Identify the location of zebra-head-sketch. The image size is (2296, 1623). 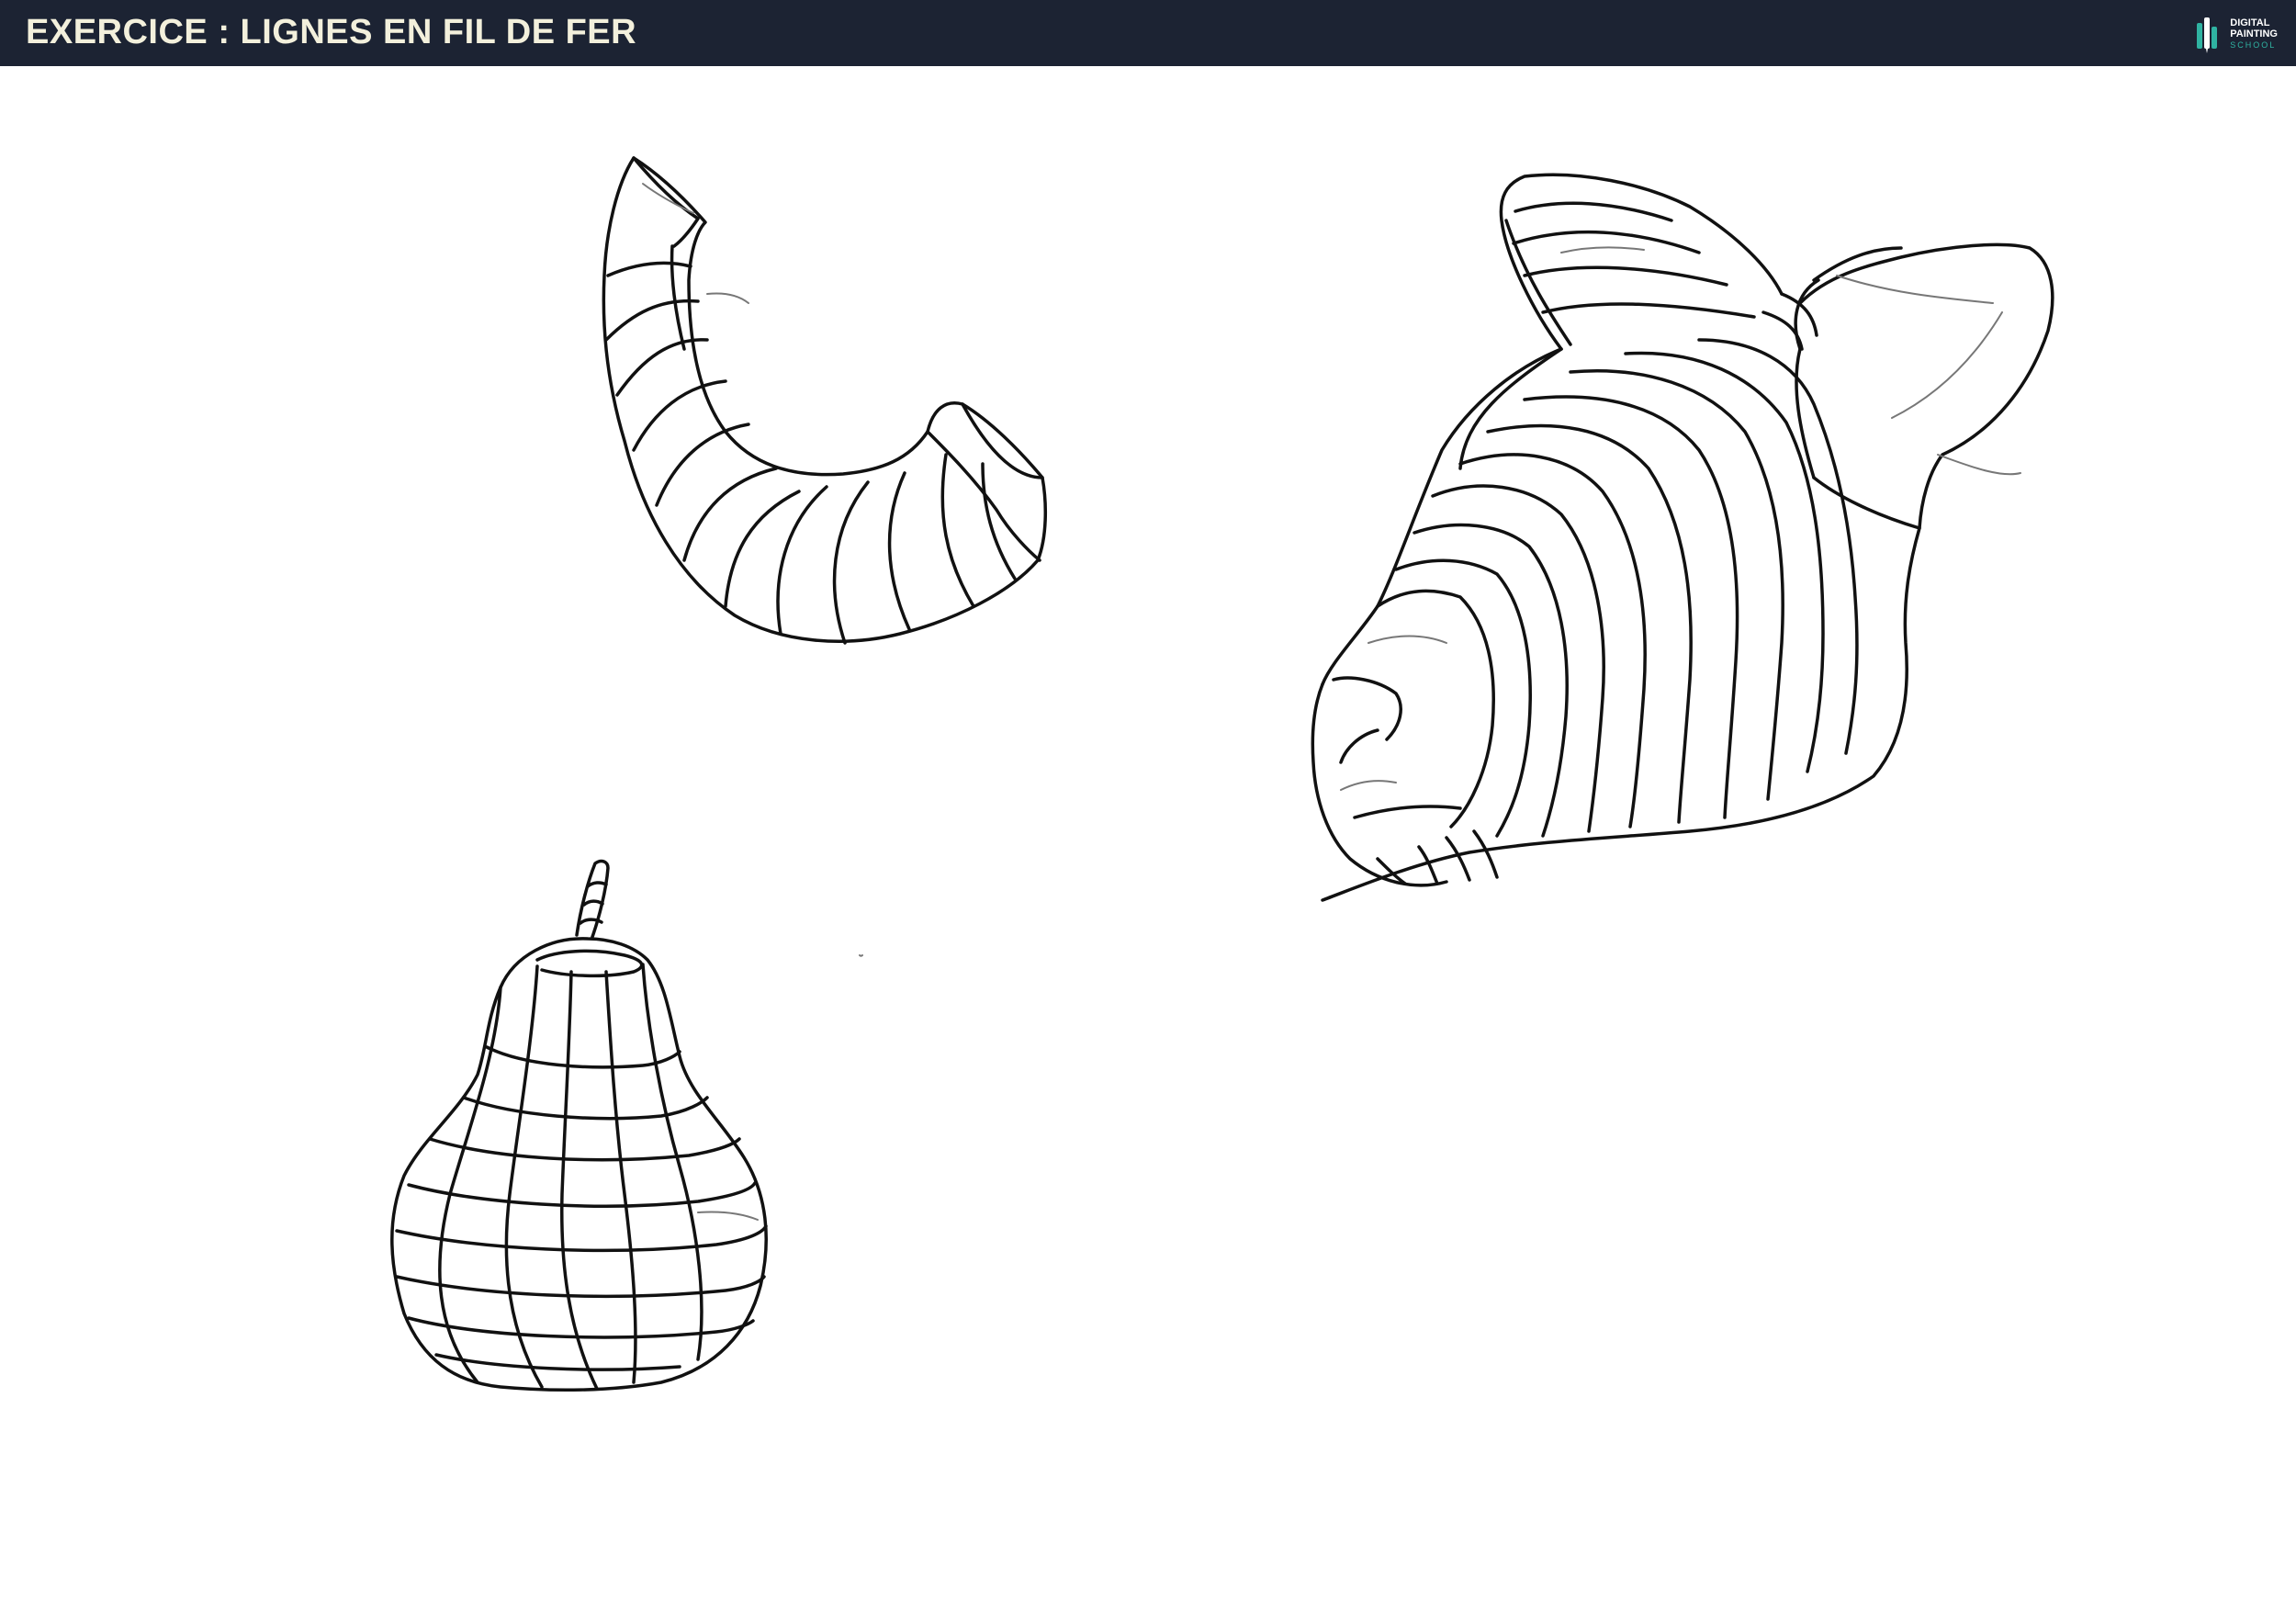
(1682, 537).